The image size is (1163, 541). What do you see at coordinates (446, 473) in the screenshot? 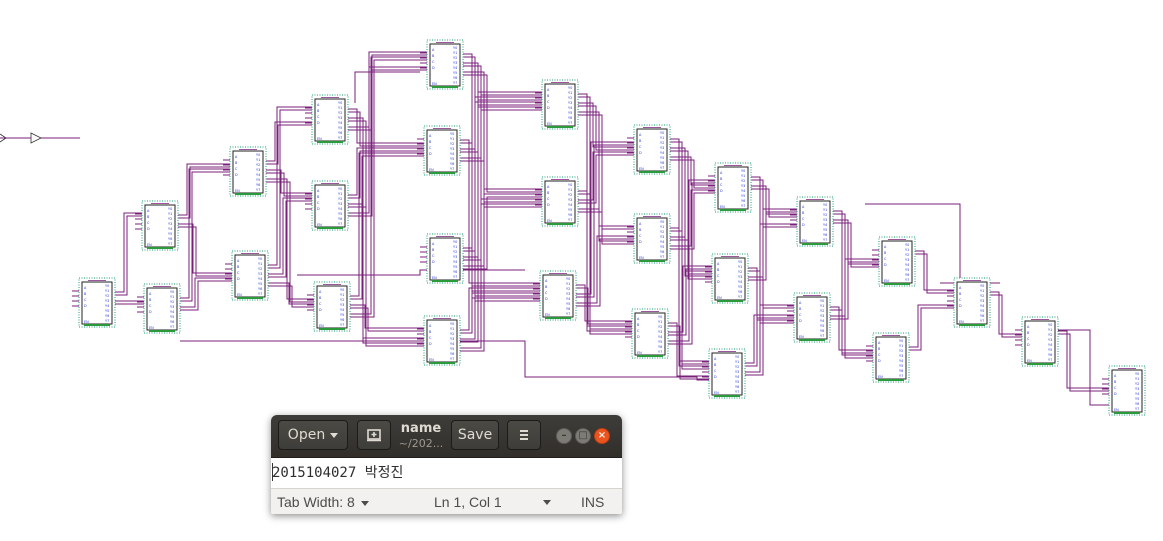
I see `text-area: 2015104027 박정진` at bounding box center [446, 473].